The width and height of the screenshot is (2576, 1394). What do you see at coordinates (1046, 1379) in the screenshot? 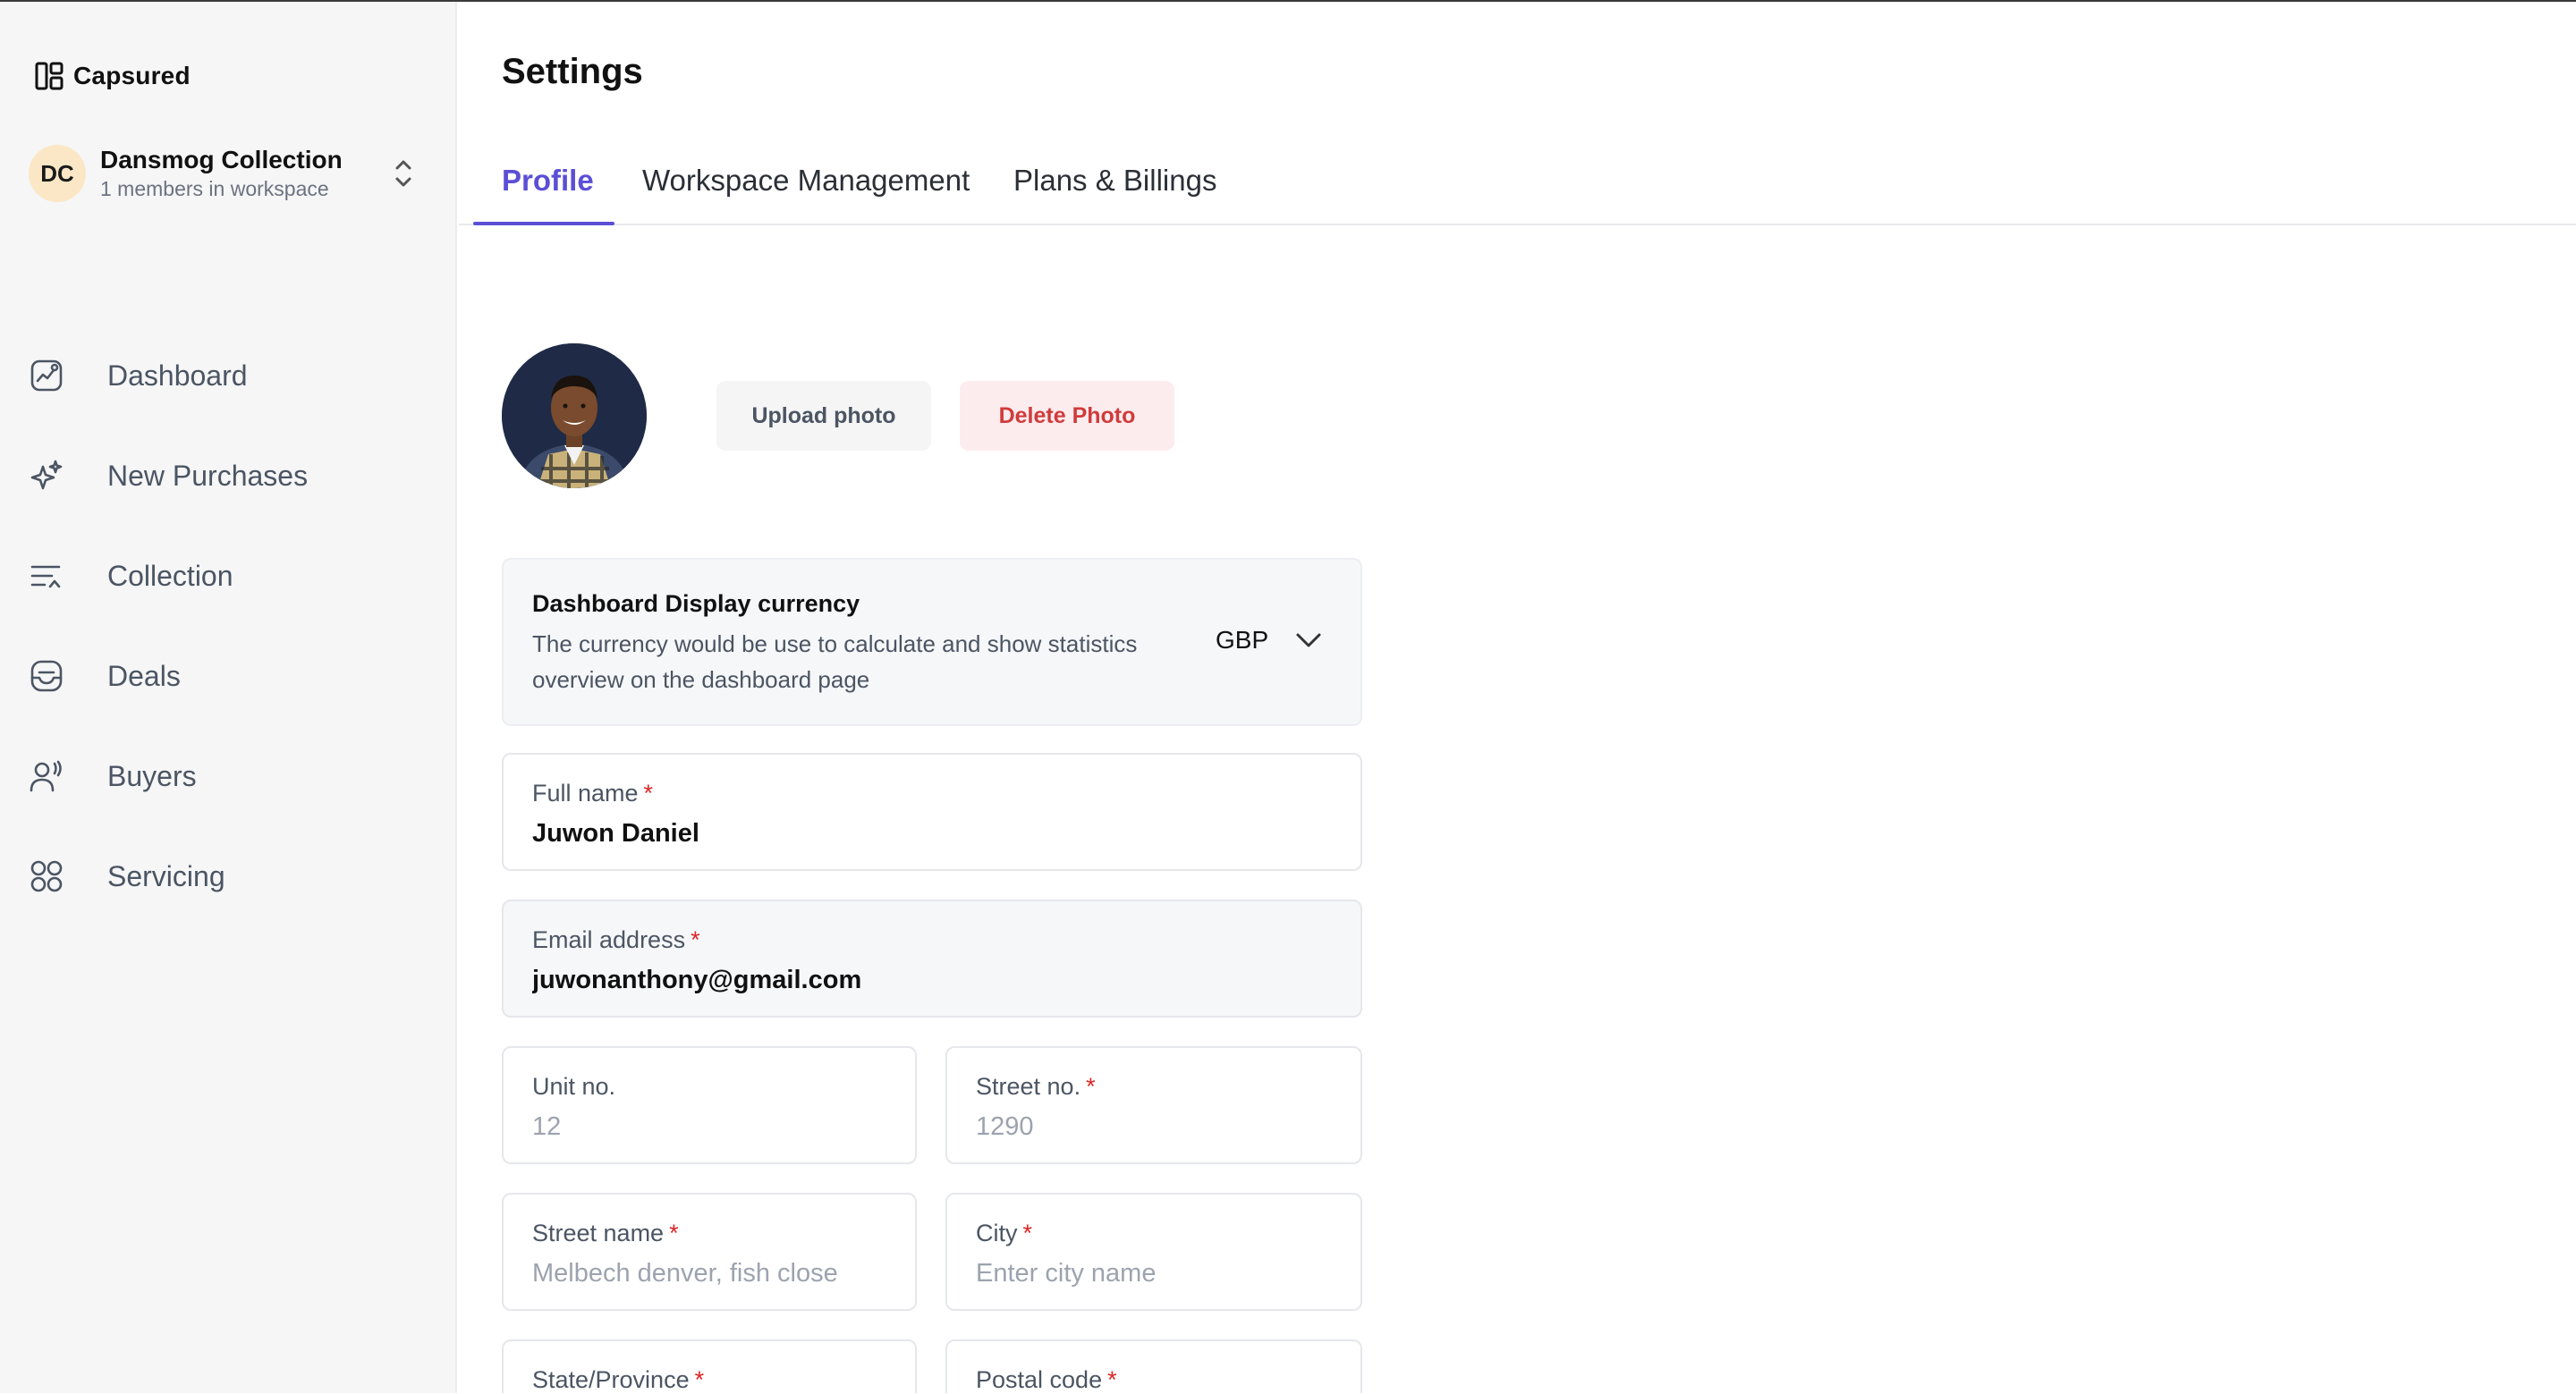
I see `postal-code-label: Postal code *` at bounding box center [1046, 1379].